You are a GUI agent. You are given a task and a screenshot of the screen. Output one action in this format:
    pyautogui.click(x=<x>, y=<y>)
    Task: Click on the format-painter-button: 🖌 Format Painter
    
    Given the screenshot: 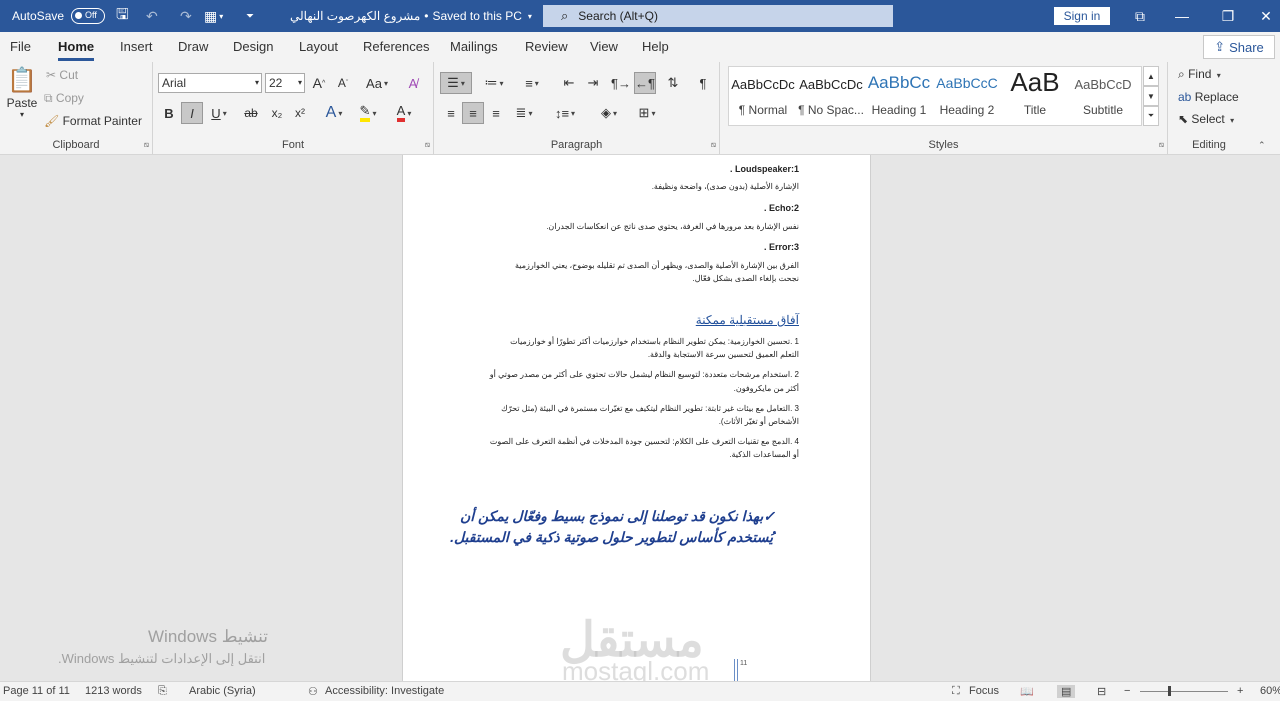 What is the action you would take?
    pyautogui.click(x=93, y=121)
    